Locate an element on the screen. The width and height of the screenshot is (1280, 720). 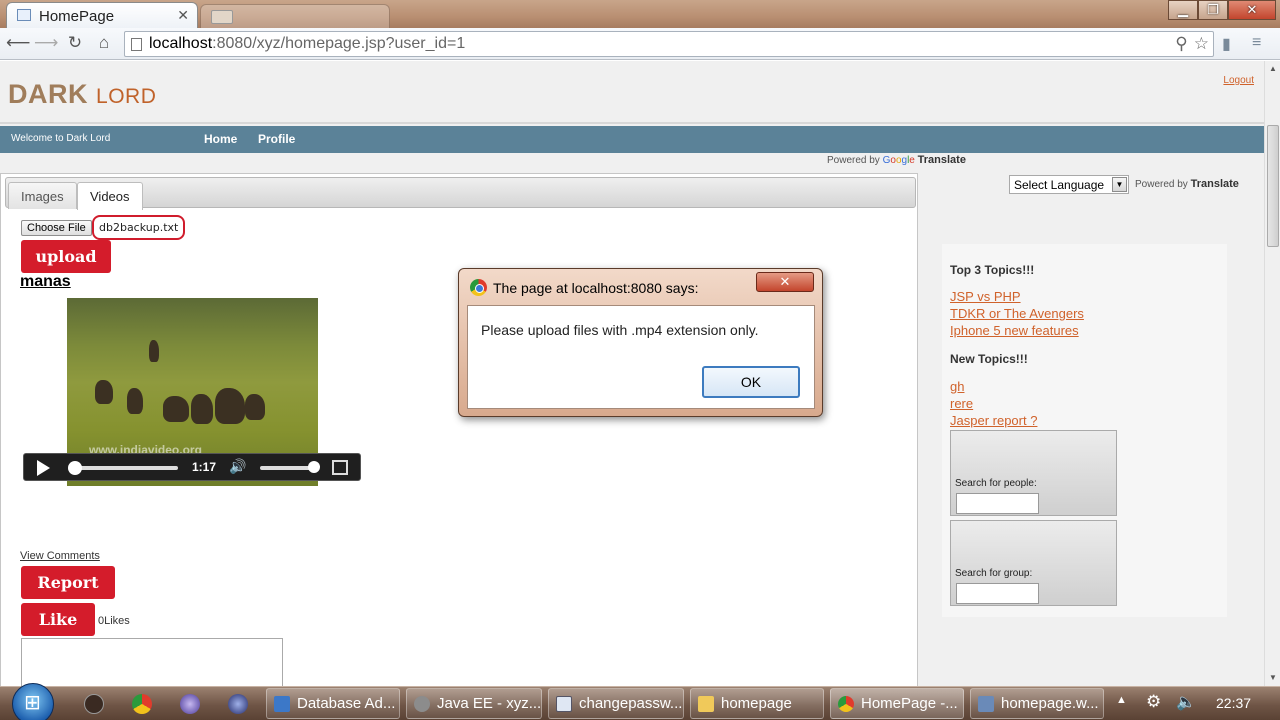
google-translate-attribution: Powered by Google Translate is located at coordinates (896, 160).